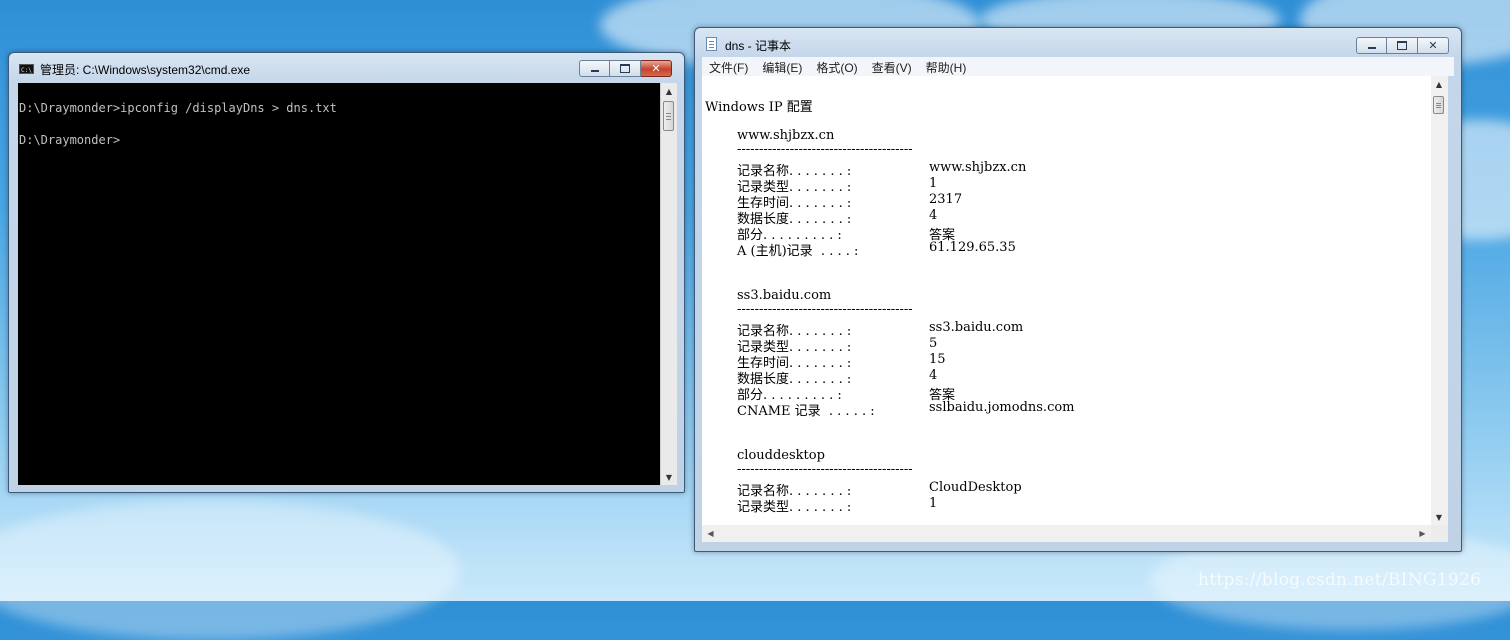 Image resolution: width=1510 pixels, height=640 pixels. I want to click on scroll-right-icon: ▶, so click(1422, 533).